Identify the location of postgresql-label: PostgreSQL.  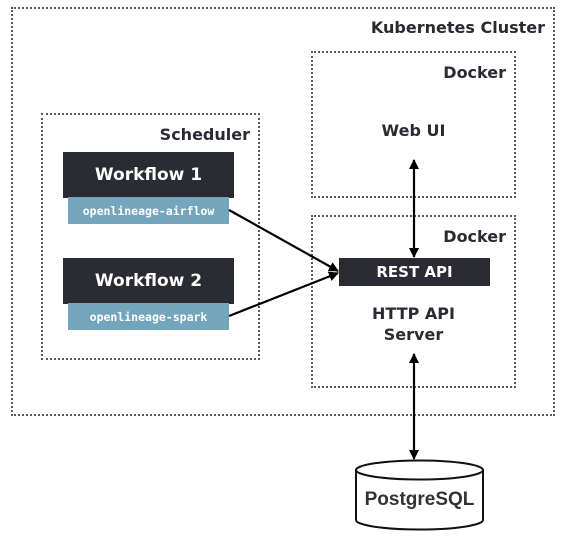
(419, 499).